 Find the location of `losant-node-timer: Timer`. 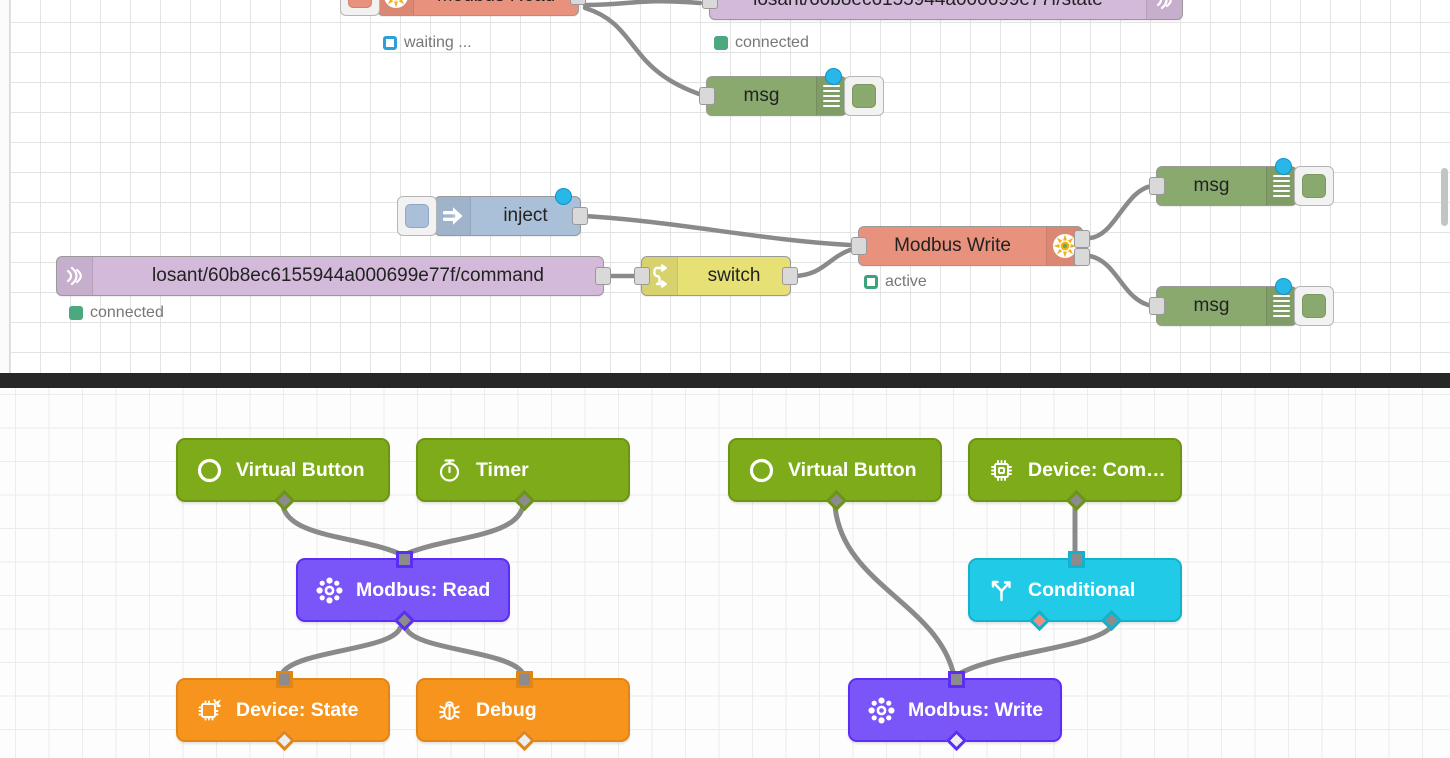

losant-node-timer: Timer is located at coordinates (523, 475).